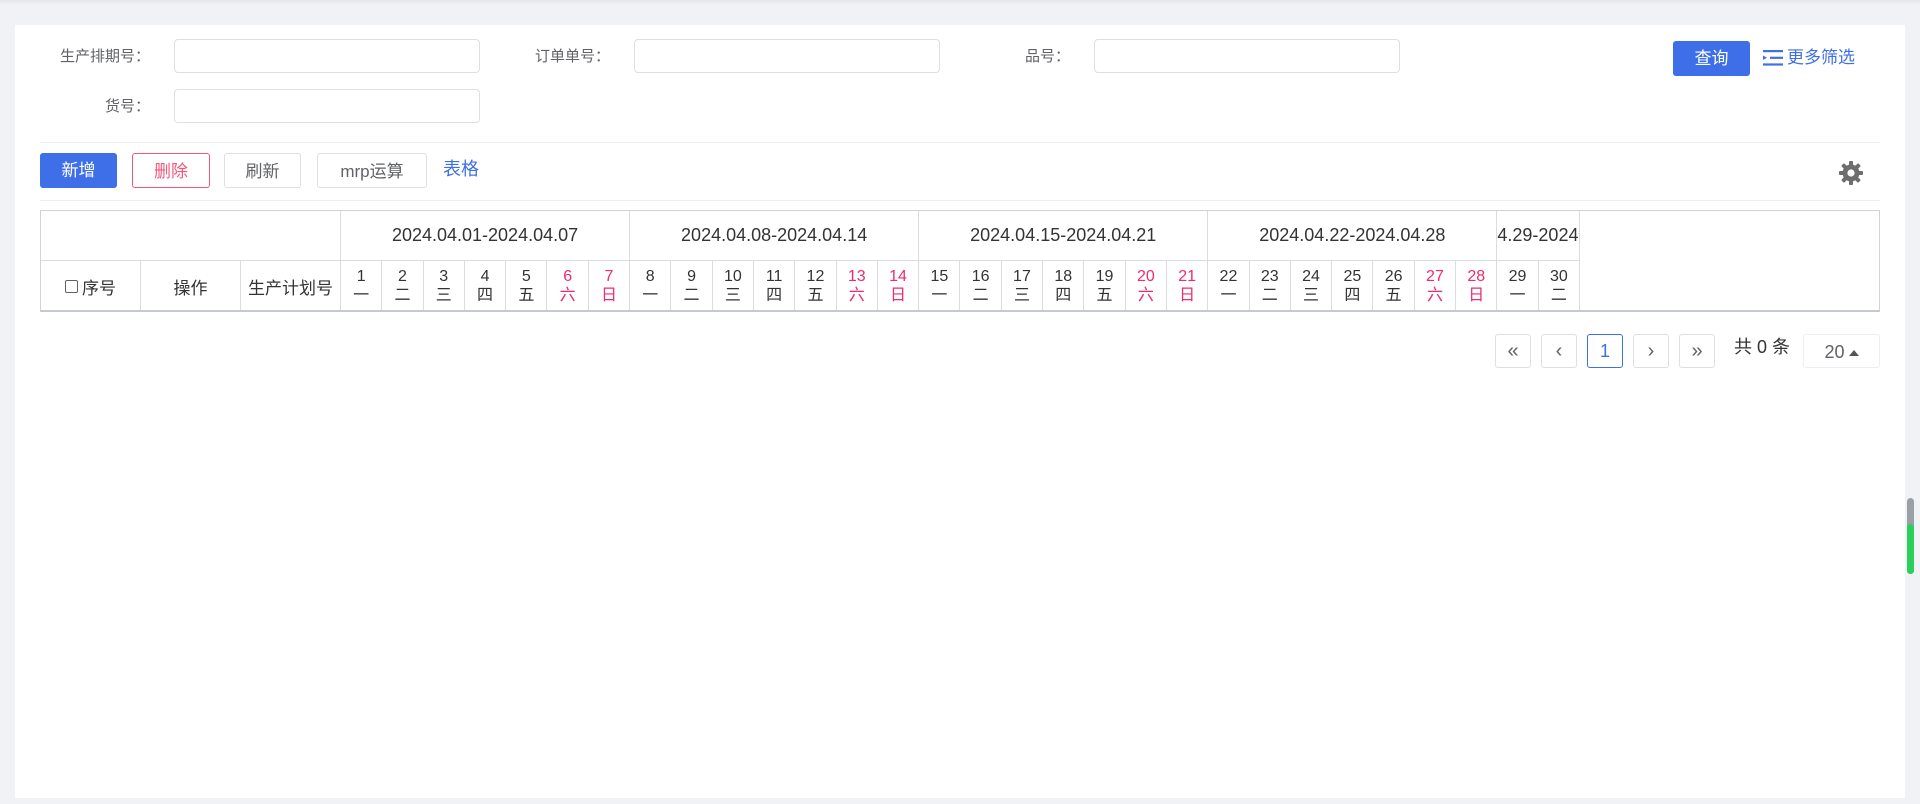 Image resolution: width=1920 pixels, height=804 pixels. What do you see at coordinates (899, 285) in the screenshot?
I see `day-column-header: 14 日` at bounding box center [899, 285].